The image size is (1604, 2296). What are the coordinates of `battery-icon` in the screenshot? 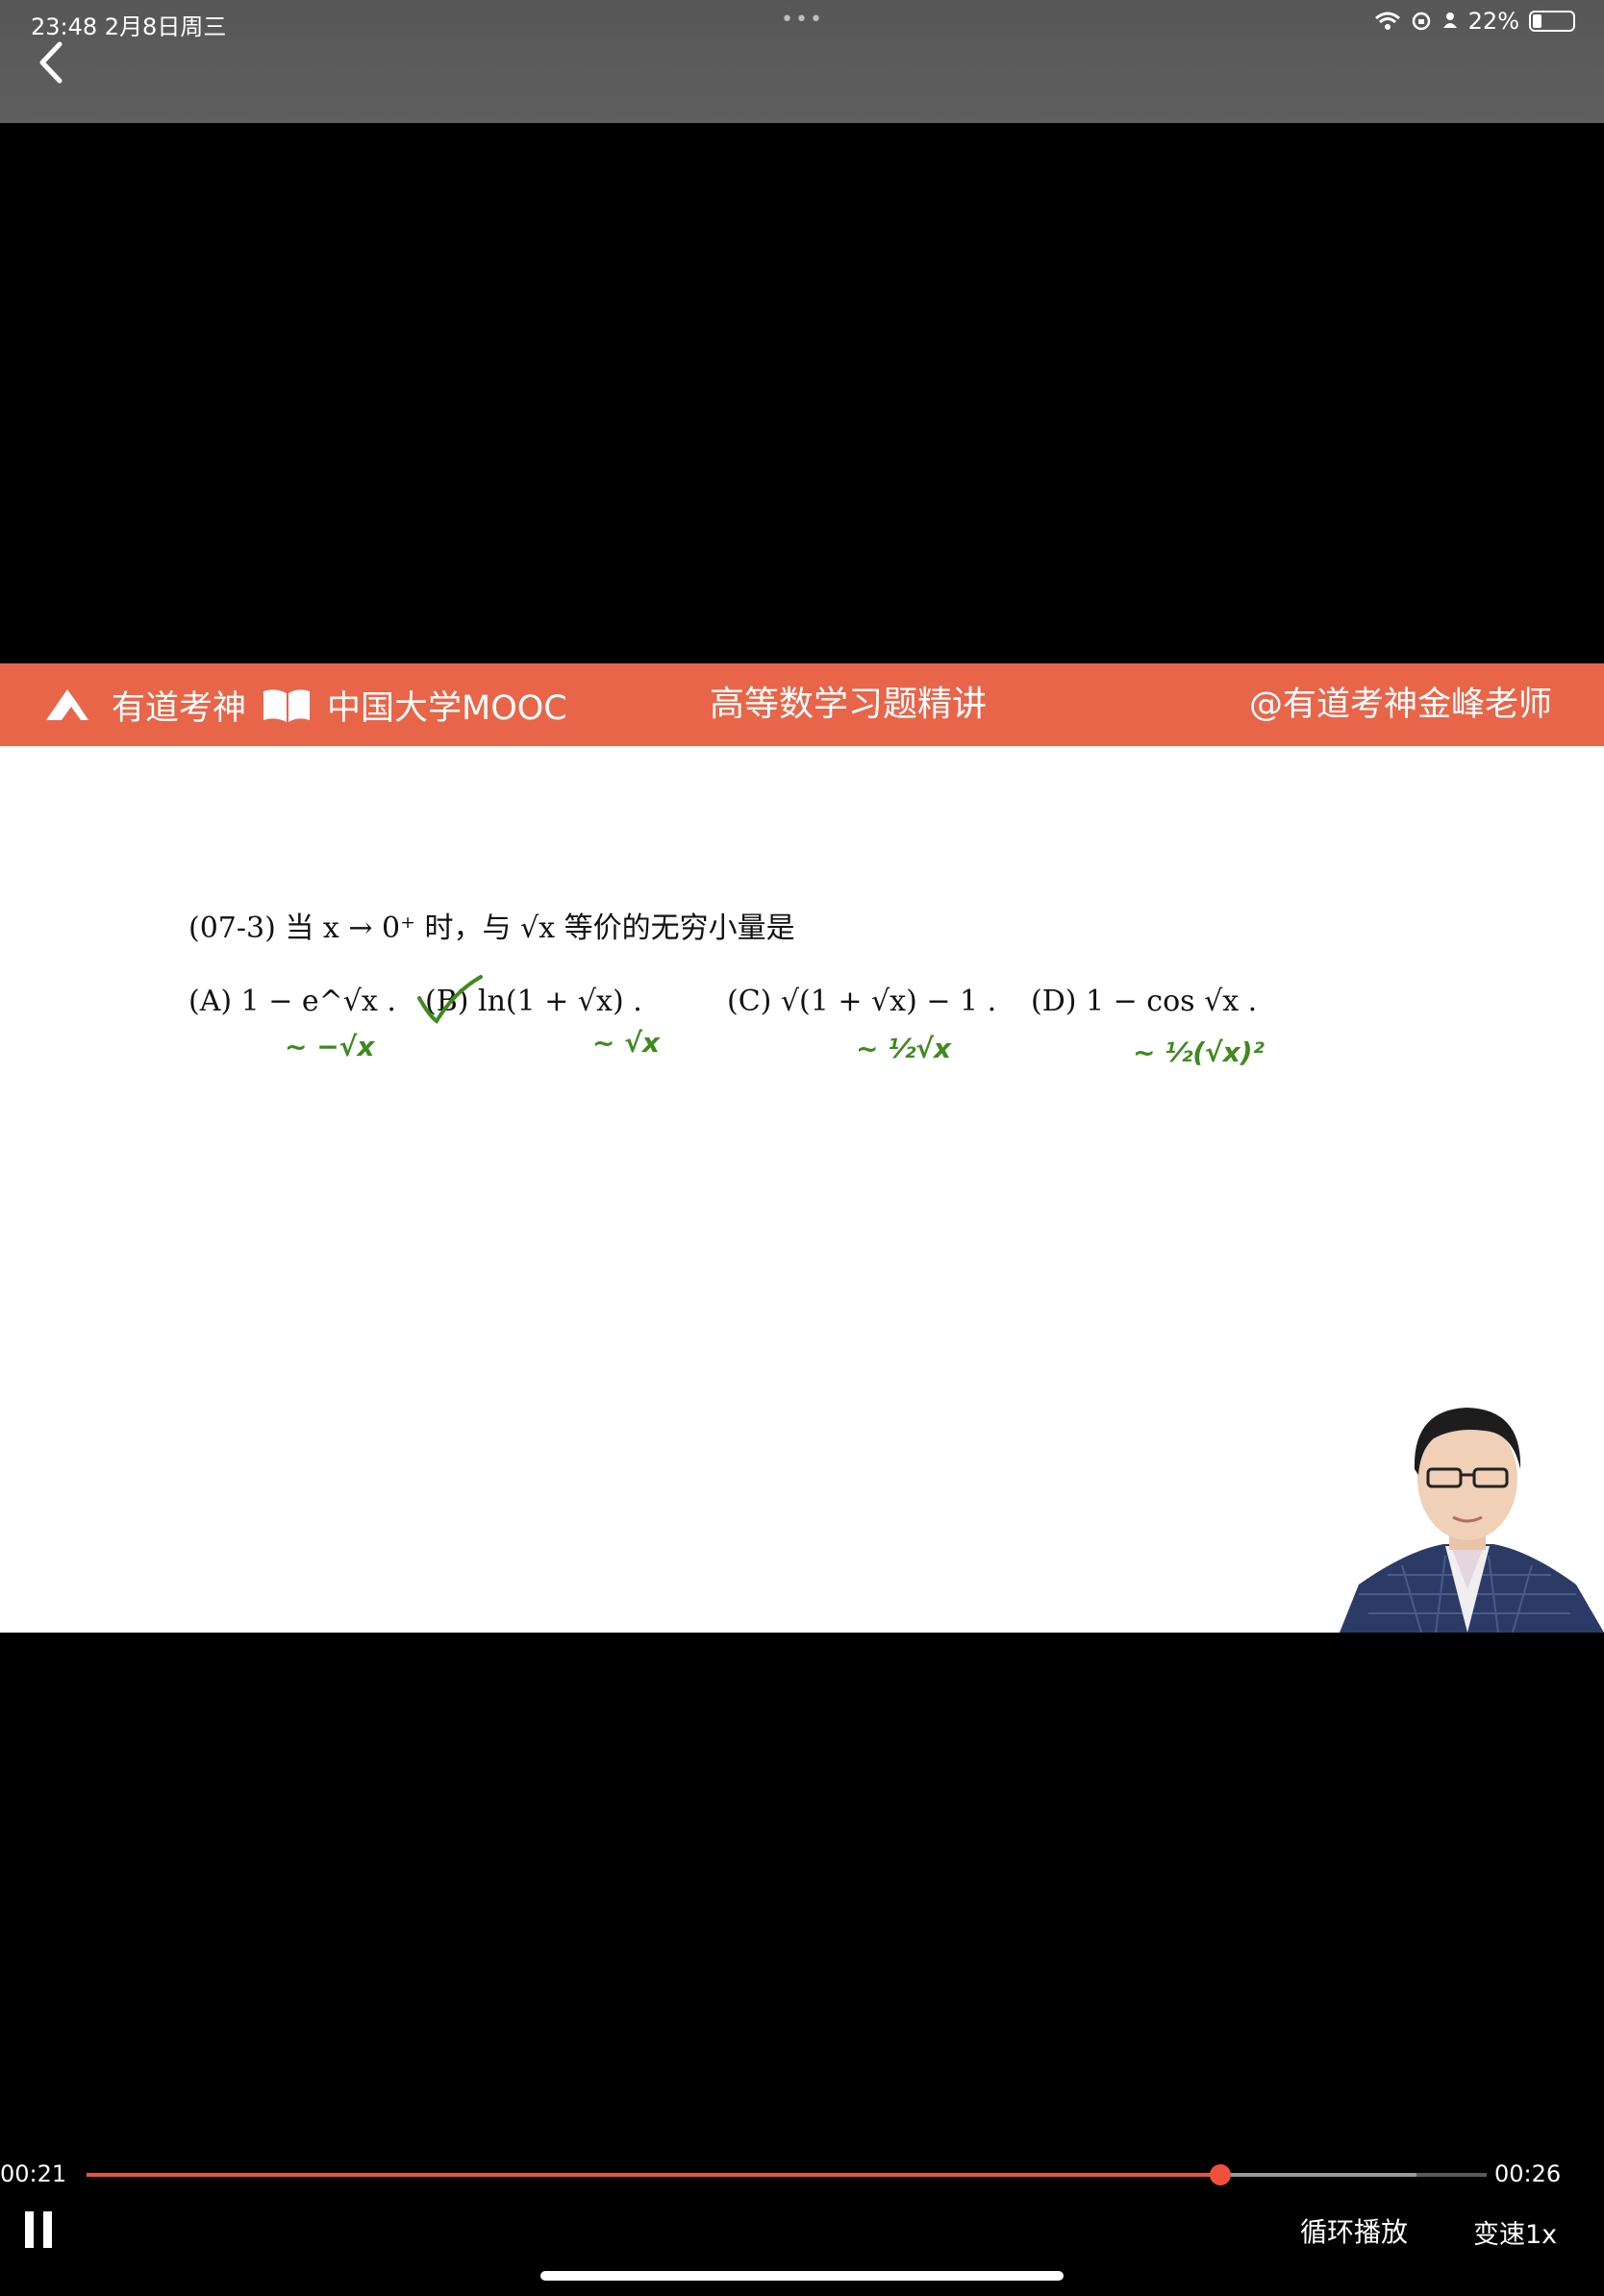 It's located at (1552, 21).